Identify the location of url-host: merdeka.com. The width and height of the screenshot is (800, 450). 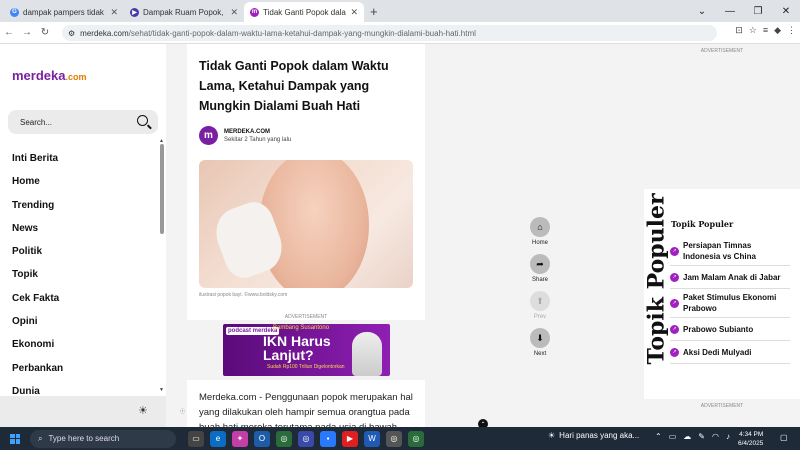
(104, 33).